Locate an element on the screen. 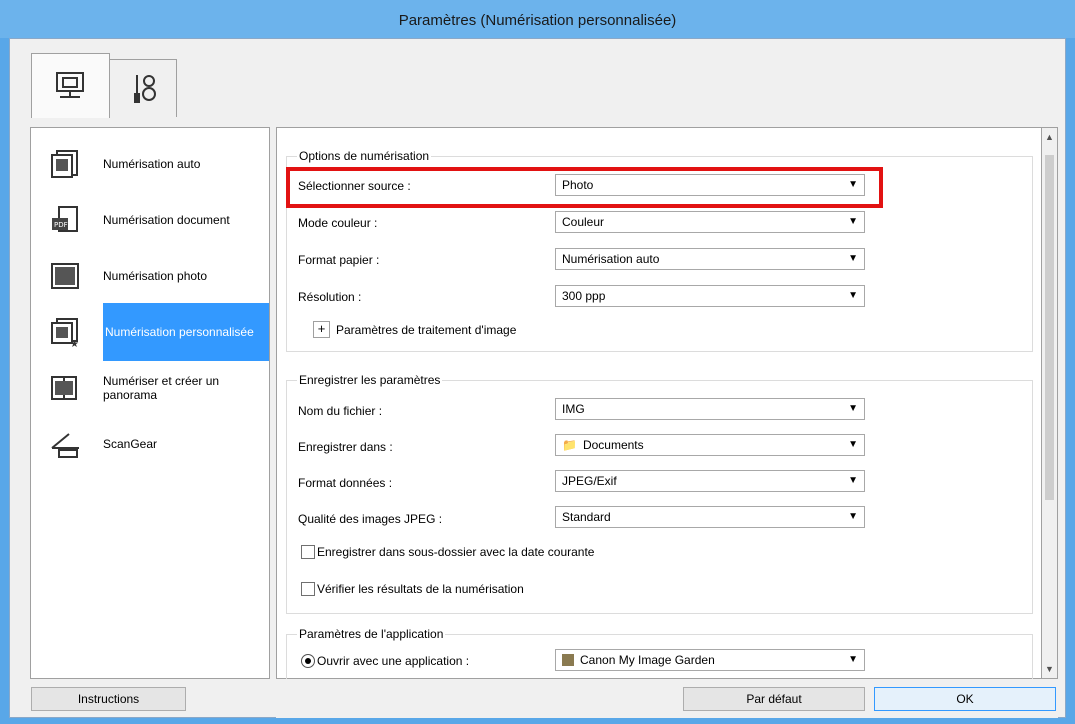 The height and width of the screenshot is (724, 1075). sidebar-item-photo-scan: Numérisation photo is located at coordinates (150, 276).